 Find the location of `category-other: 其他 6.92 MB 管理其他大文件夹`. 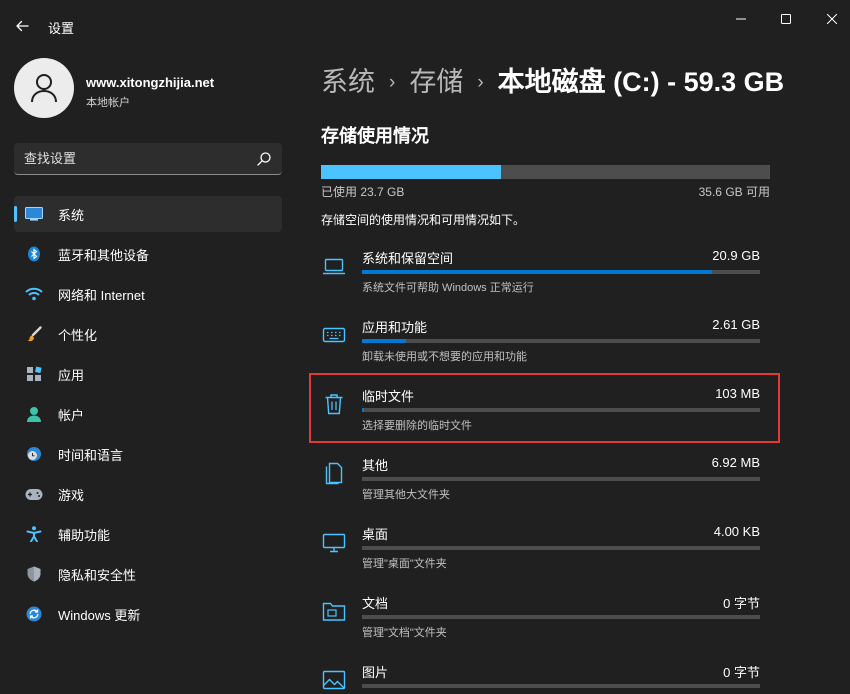

category-other: 其他 6.92 MB 管理其他大文件夹 is located at coordinates (544, 481).